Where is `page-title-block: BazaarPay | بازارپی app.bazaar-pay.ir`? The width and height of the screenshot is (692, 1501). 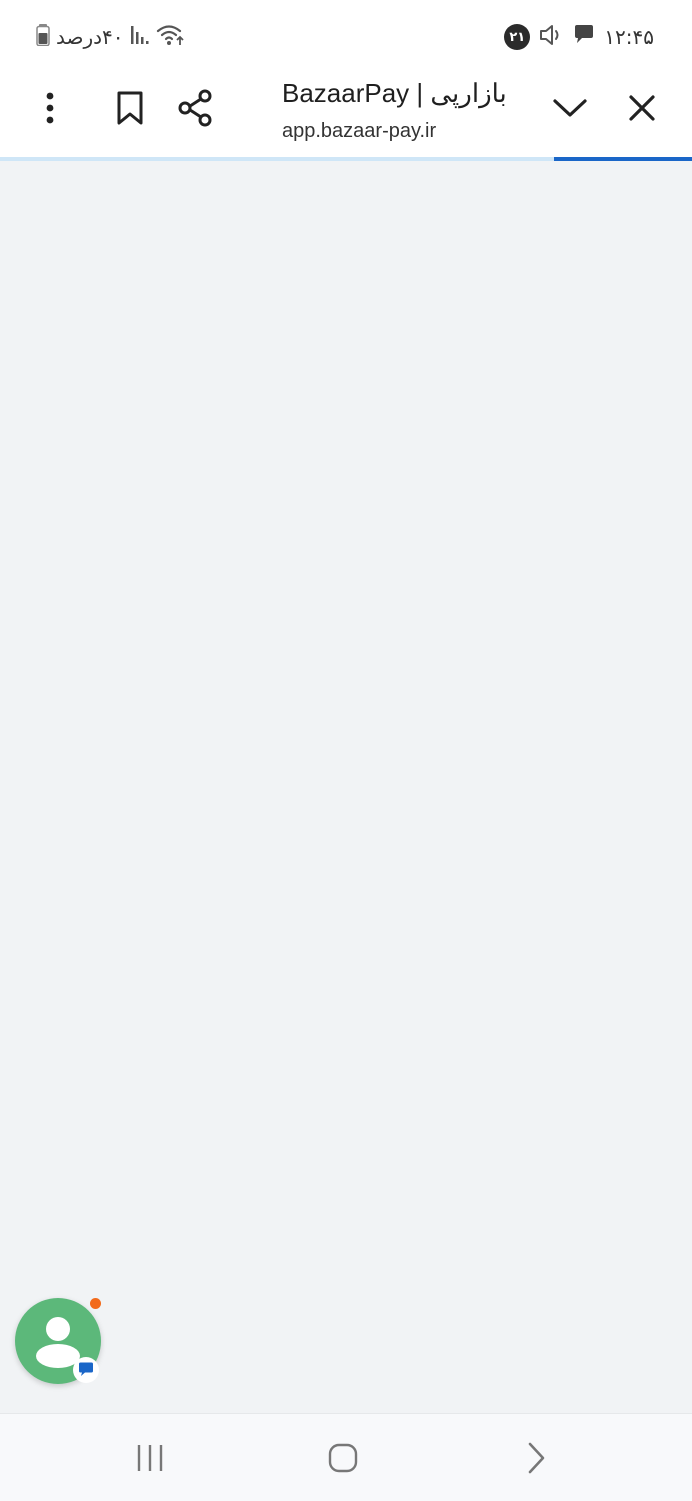 page-title-block: BazaarPay | بازارپی app.bazaar-pay.ir is located at coordinates (407, 116).